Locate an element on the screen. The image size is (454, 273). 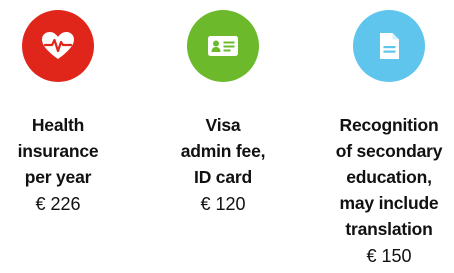
label-line: Health is located at coordinates (58, 125).